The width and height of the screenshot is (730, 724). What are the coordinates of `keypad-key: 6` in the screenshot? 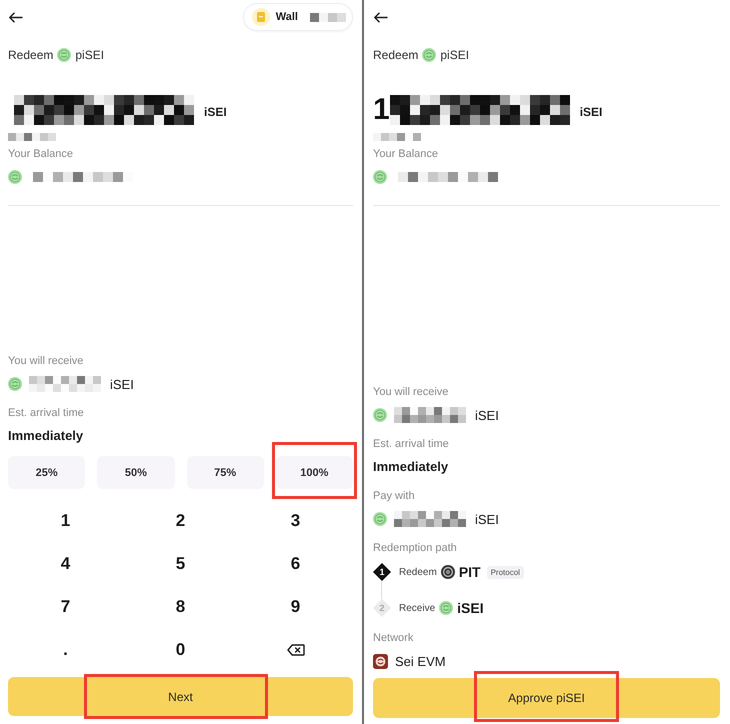 It's located at (296, 564).